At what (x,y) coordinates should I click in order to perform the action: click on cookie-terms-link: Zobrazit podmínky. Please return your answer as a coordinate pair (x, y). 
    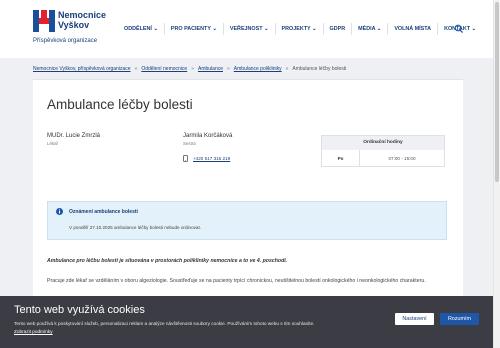
    Looking at the image, I should click on (33, 331).